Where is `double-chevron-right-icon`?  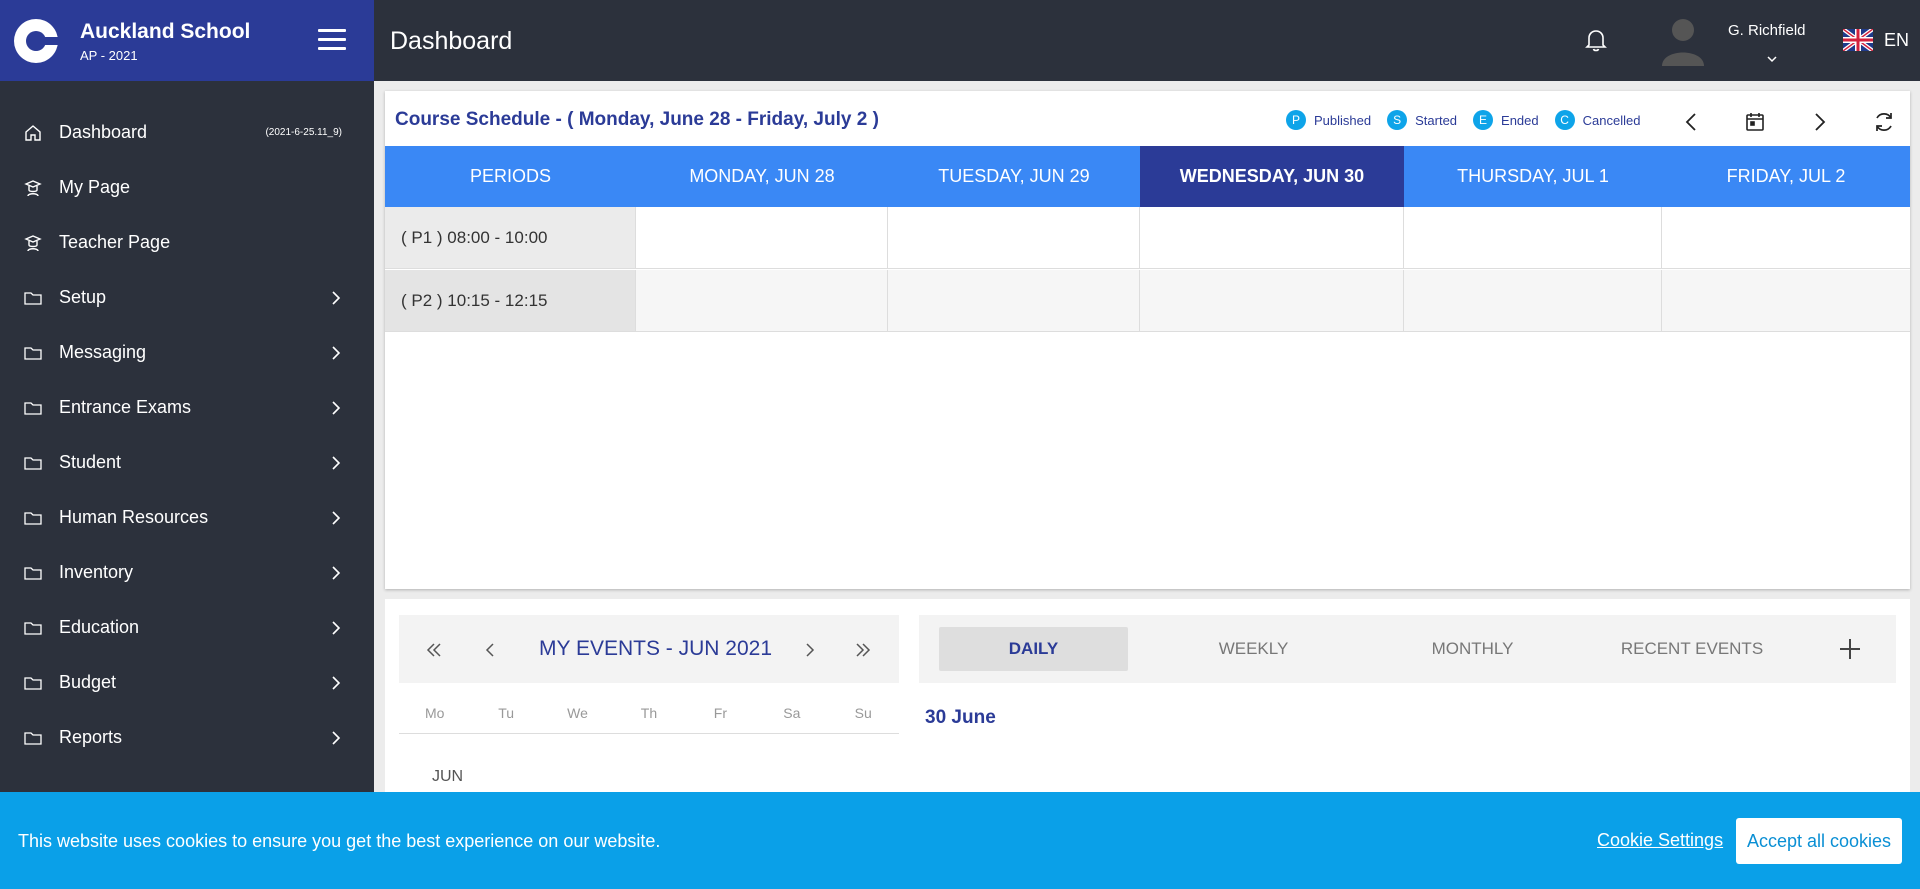 double-chevron-right-icon is located at coordinates (863, 650).